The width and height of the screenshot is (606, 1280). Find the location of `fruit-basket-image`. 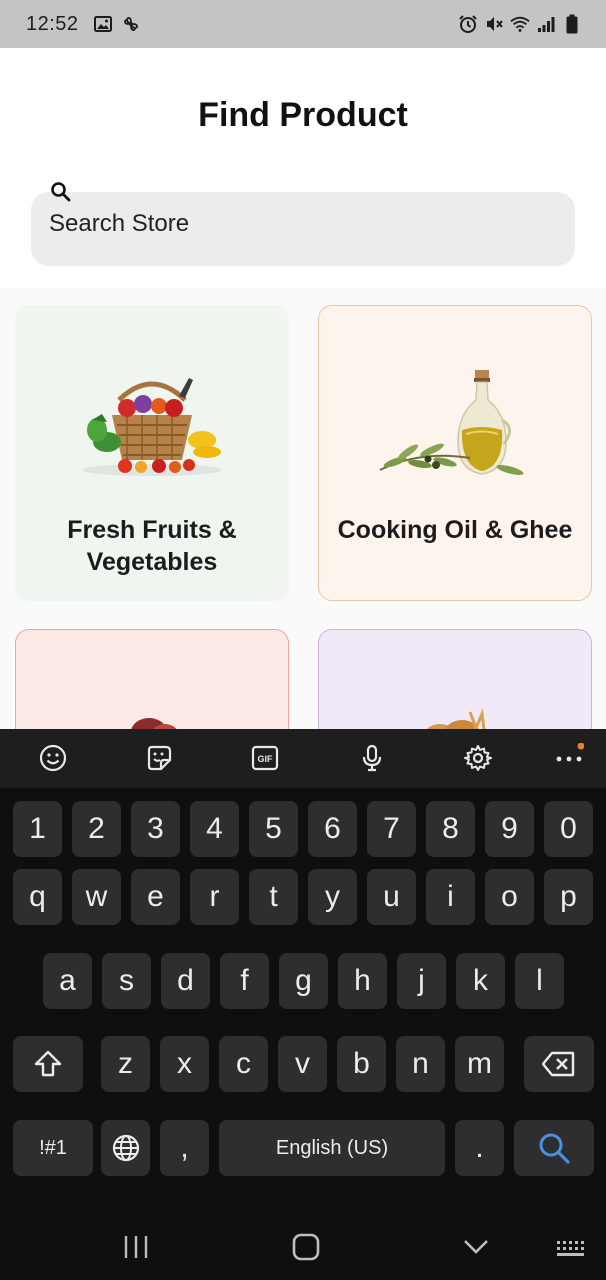

fruit-basket-image is located at coordinates (152, 425).